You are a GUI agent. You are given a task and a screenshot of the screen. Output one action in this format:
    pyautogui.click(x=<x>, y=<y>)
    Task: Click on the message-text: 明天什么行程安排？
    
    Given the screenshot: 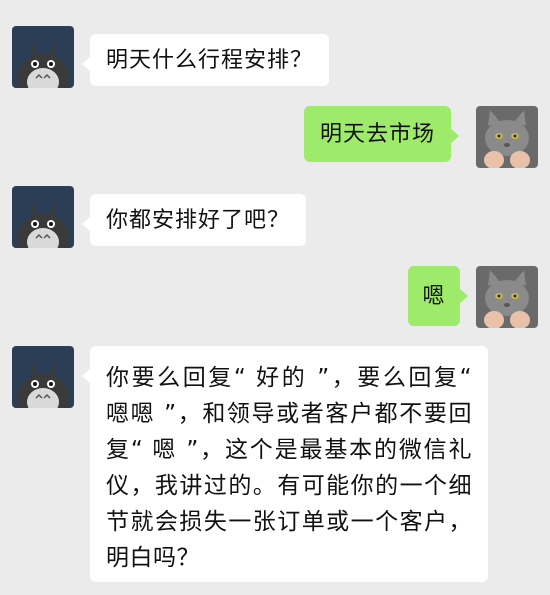 What is the action you would take?
    pyautogui.click(x=210, y=60)
    